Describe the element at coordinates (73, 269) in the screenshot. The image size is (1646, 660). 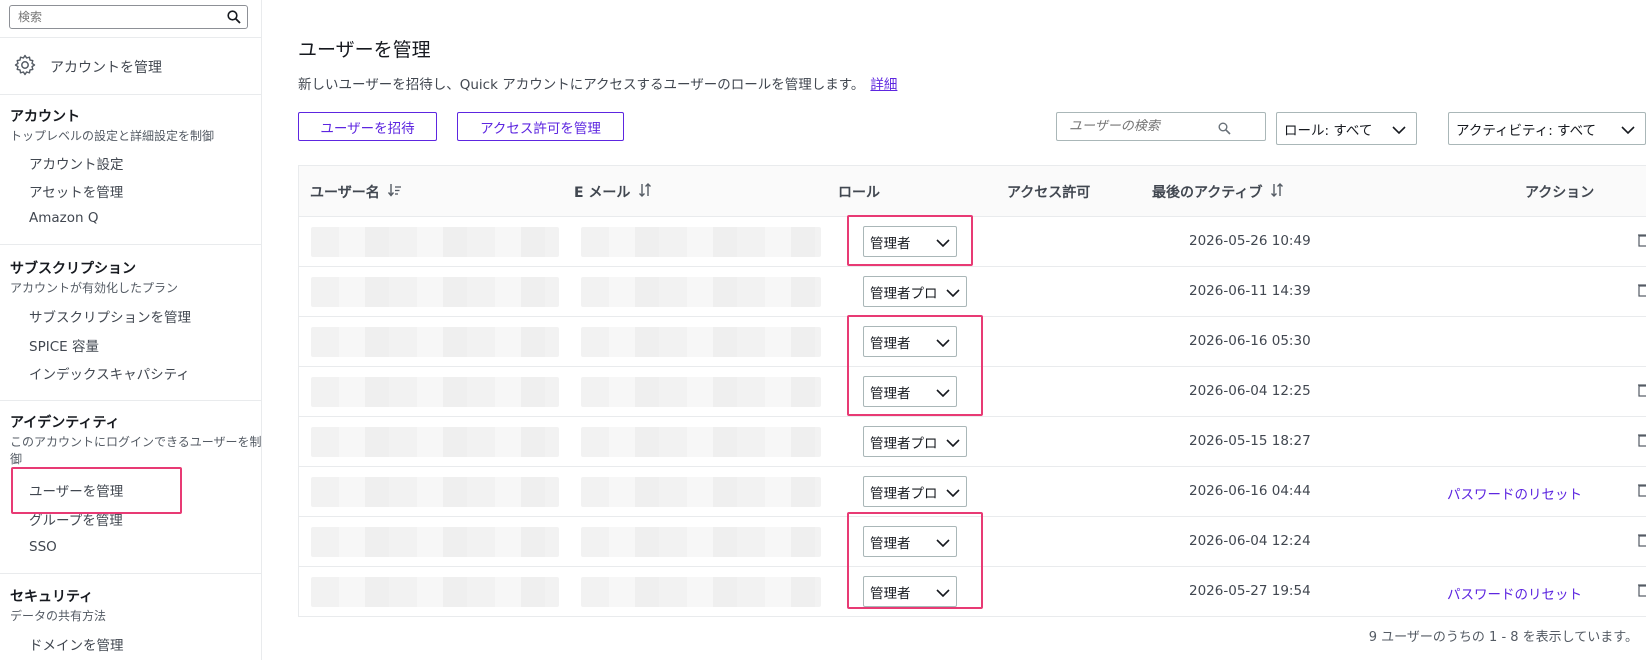
I see `section-title-subscription: サブスクリプション` at that location.